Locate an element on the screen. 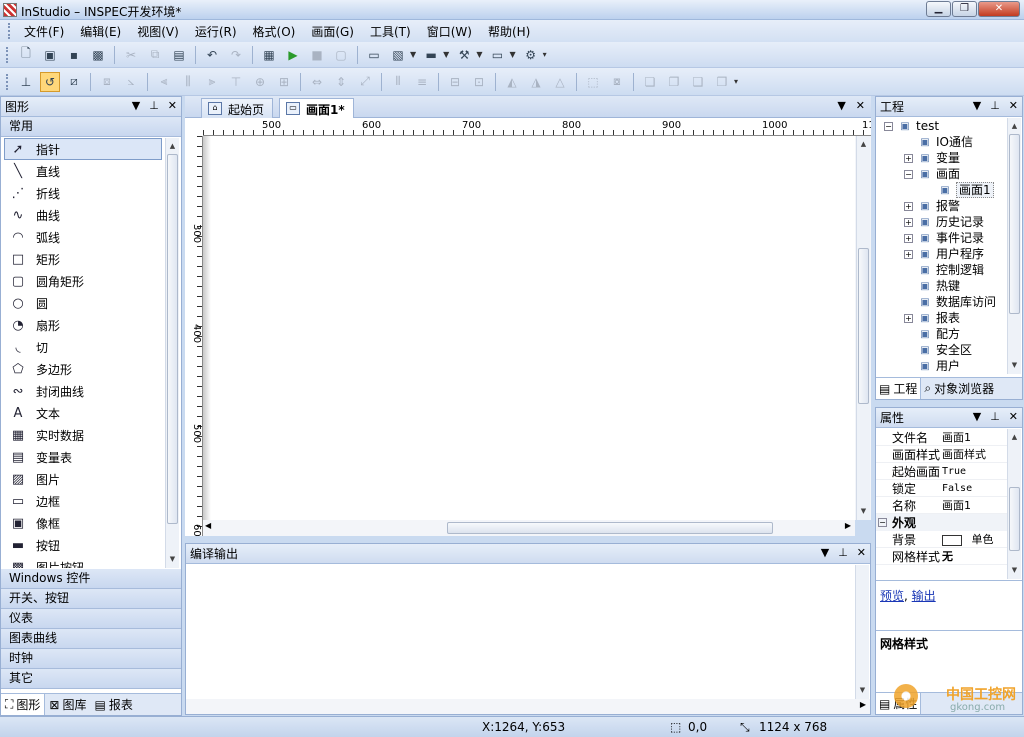  canvas-vertical-scrollbar: ▲ ▼ is located at coordinates (863, 328).